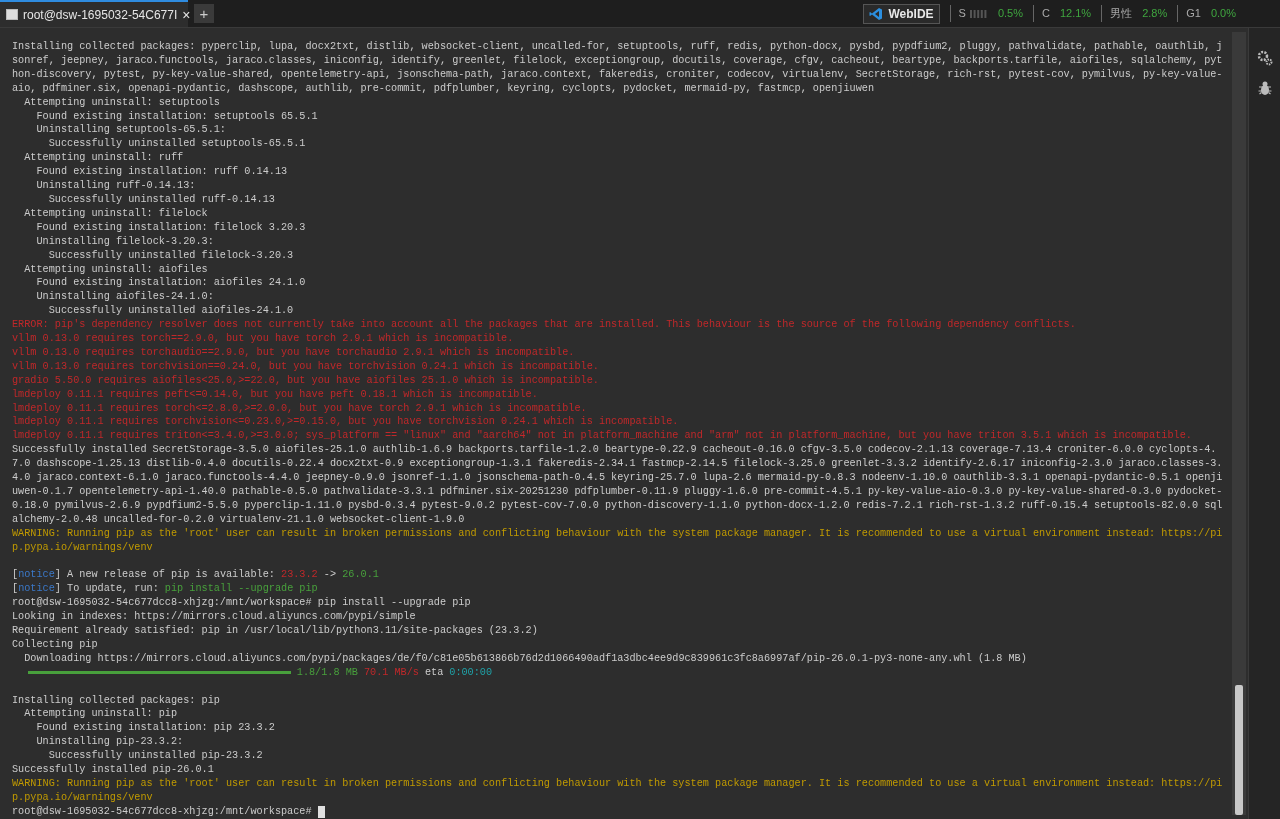 This screenshot has width=1280, height=819. What do you see at coordinates (155, 728) in the screenshot?
I see `terminal-line: Found existing installation: pip 23.3.2` at bounding box center [155, 728].